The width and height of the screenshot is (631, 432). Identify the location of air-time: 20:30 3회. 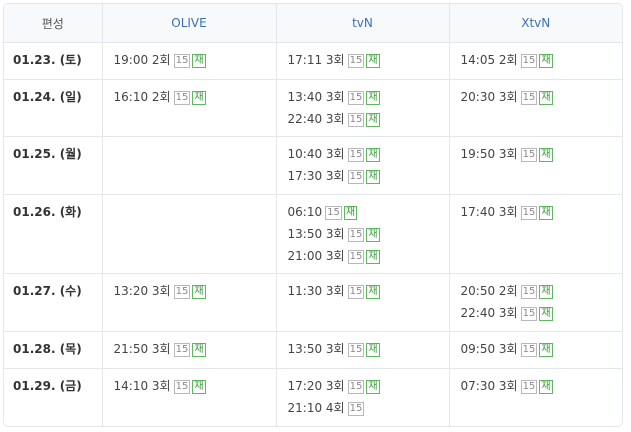
(489, 97).